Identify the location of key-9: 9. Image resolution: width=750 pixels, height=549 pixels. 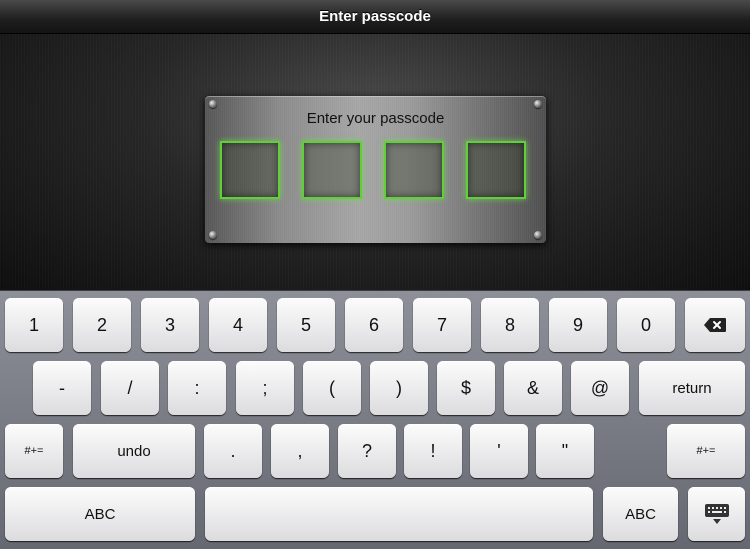
(578, 325).